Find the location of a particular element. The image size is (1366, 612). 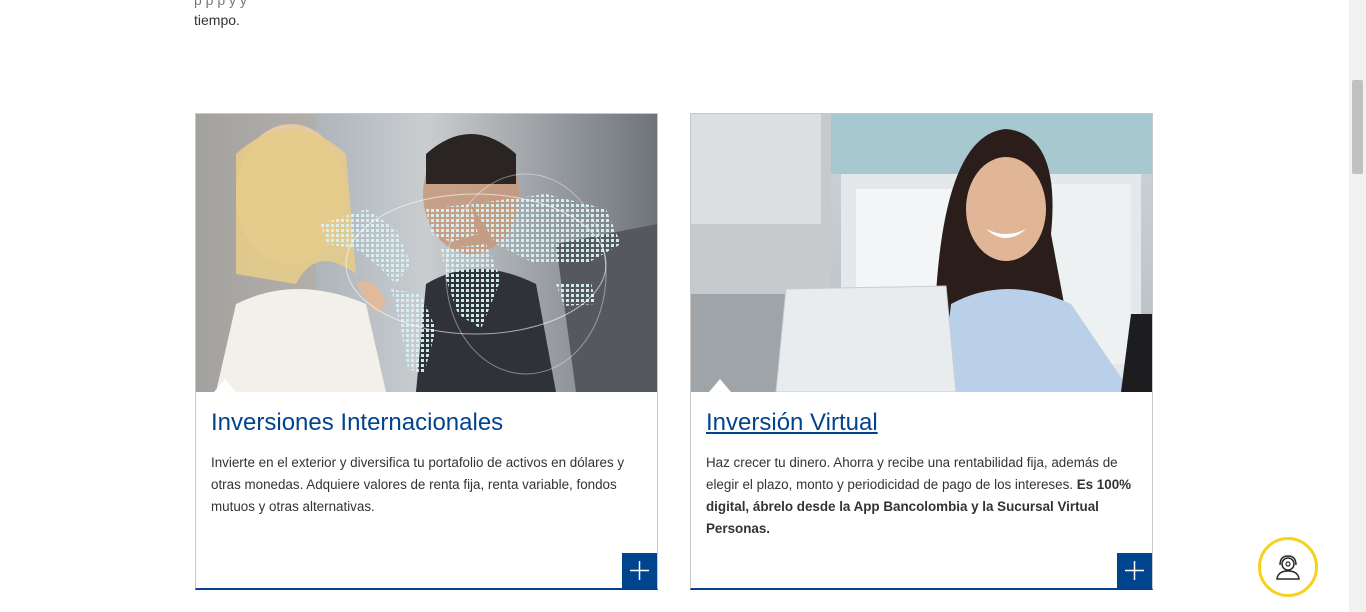

card-title-link: Inversión Virtual is located at coordinates (792, 422).